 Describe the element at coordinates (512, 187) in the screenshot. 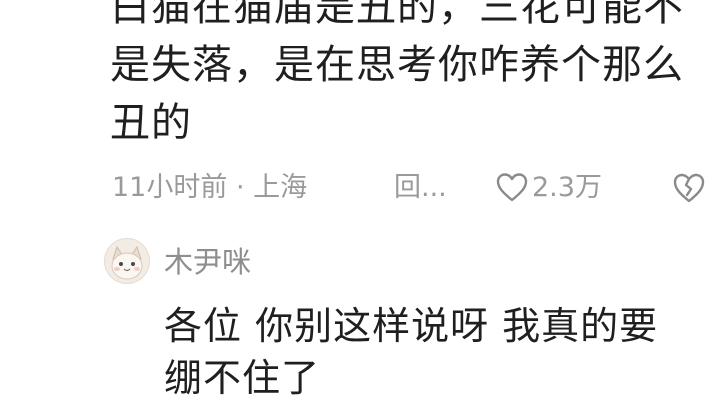

I see `heart-outline-icon` at that location.